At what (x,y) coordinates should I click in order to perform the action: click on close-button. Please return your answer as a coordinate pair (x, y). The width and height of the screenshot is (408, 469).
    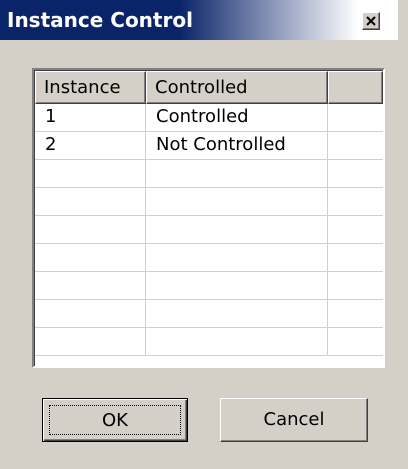
    Looking at the image, I should click on (371, 21).